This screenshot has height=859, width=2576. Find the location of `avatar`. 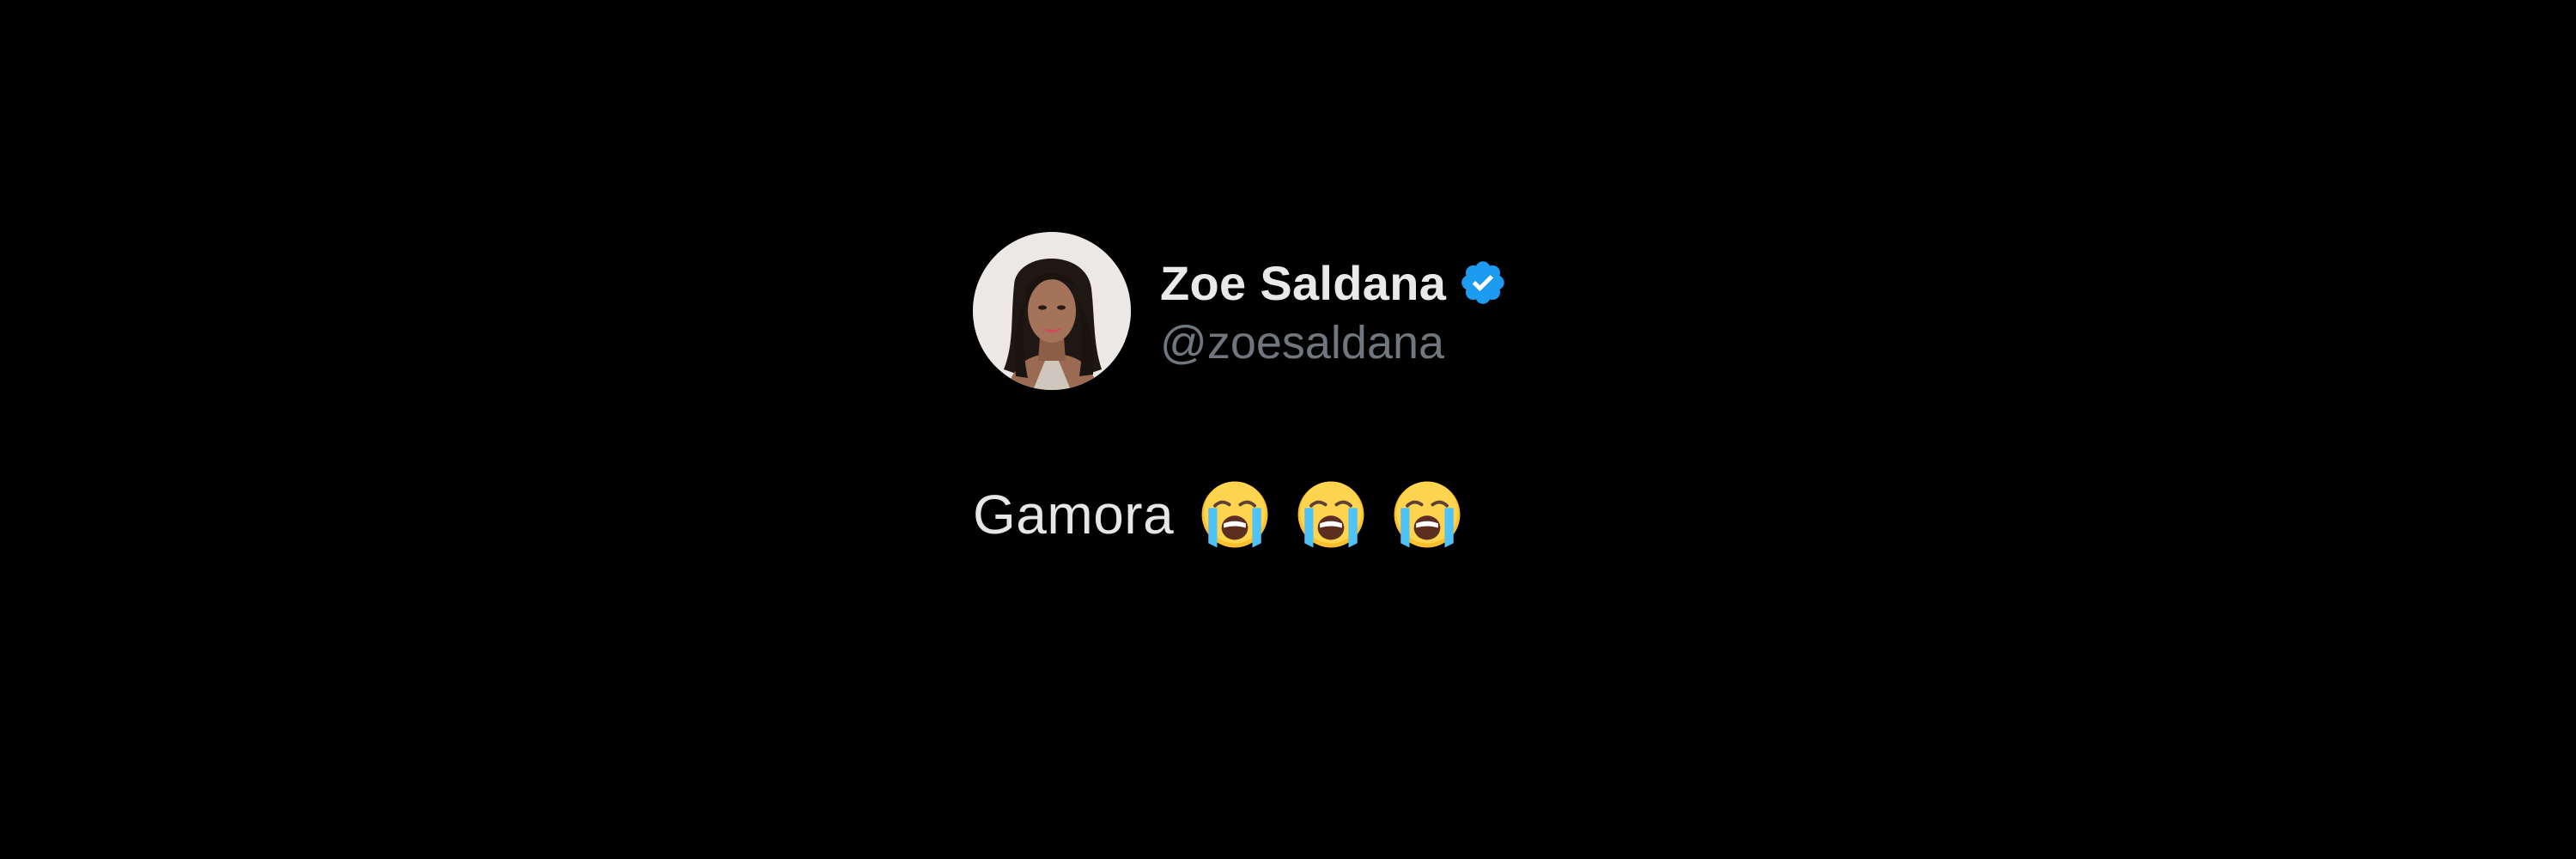

avatar is located at coordinates (1052, 311).